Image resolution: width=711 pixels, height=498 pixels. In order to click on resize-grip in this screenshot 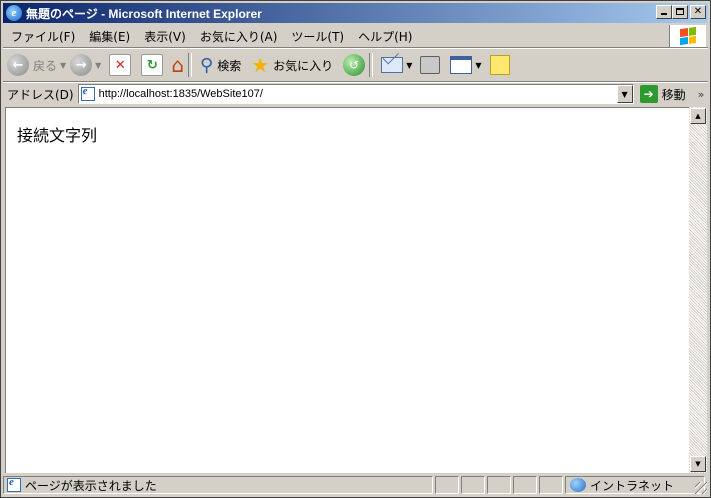, I will do `click(701, 488)`.